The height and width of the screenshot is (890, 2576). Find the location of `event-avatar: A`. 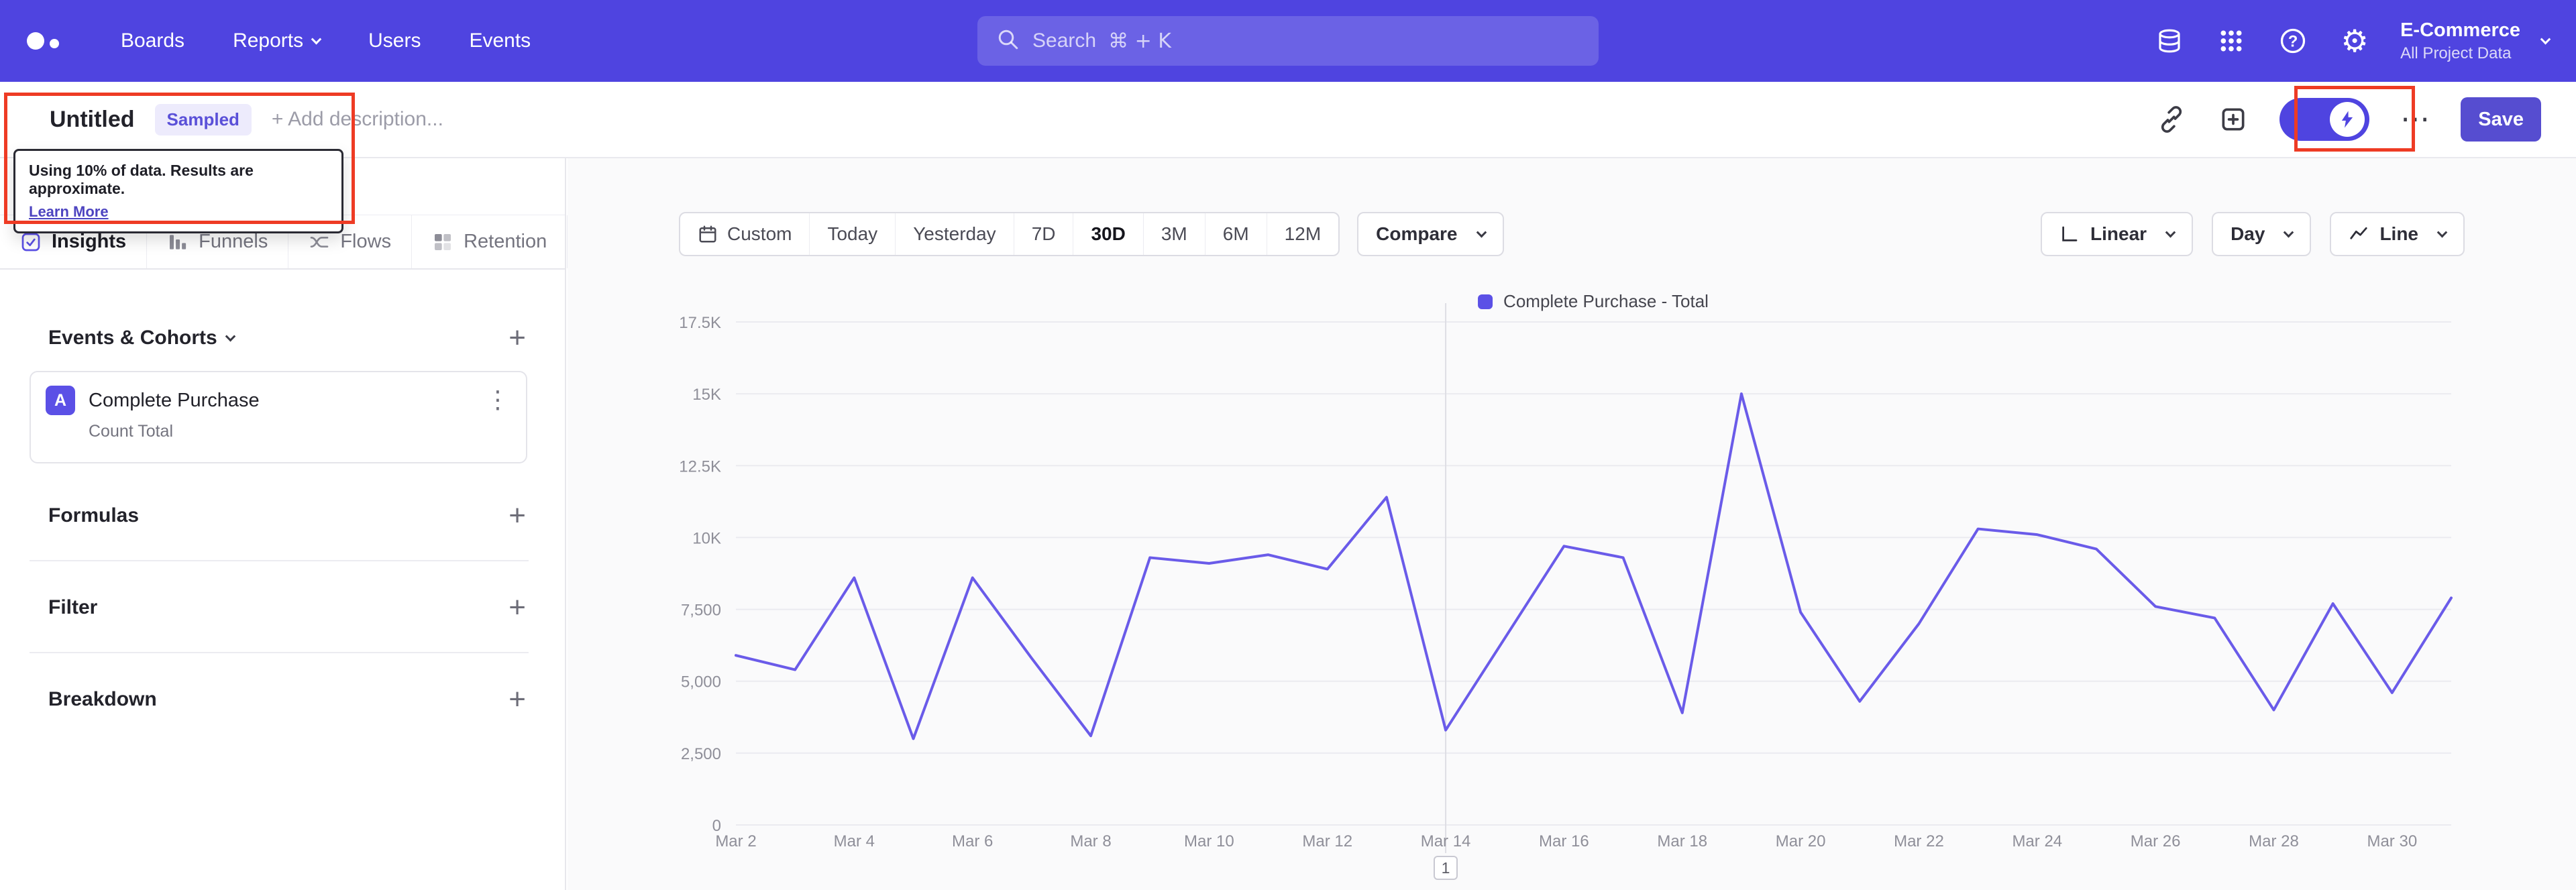

event-avatar: A is located at coordinates (60, 400).